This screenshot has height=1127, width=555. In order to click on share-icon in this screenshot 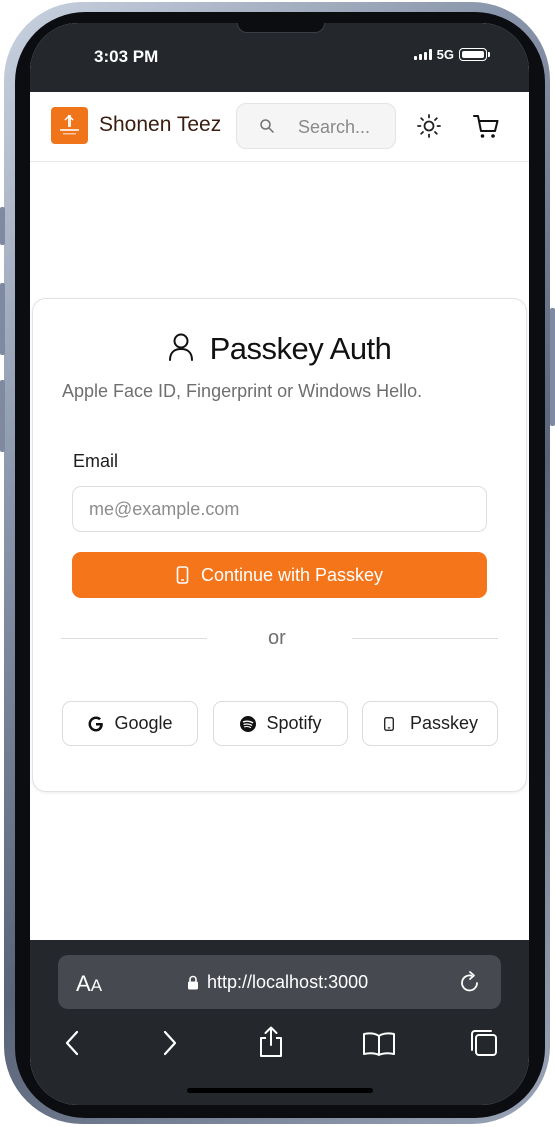, I will do `click(271, 1042)`.